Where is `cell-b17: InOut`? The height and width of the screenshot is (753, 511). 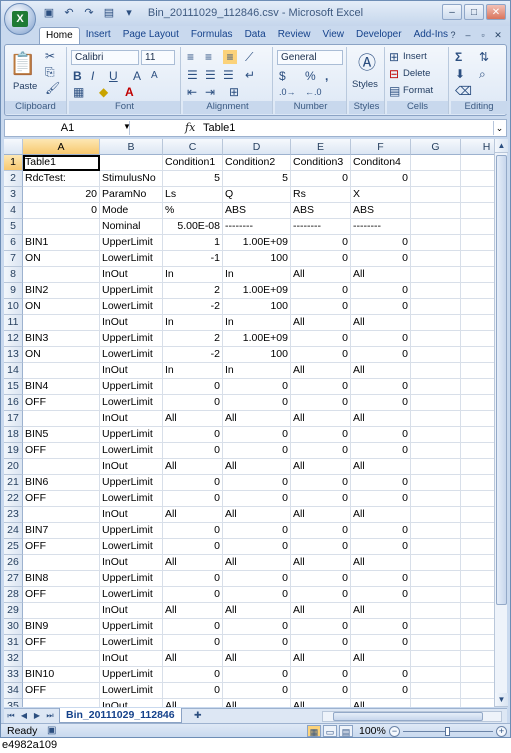 cell-b17: InOut is located at coordinates (131, 419).